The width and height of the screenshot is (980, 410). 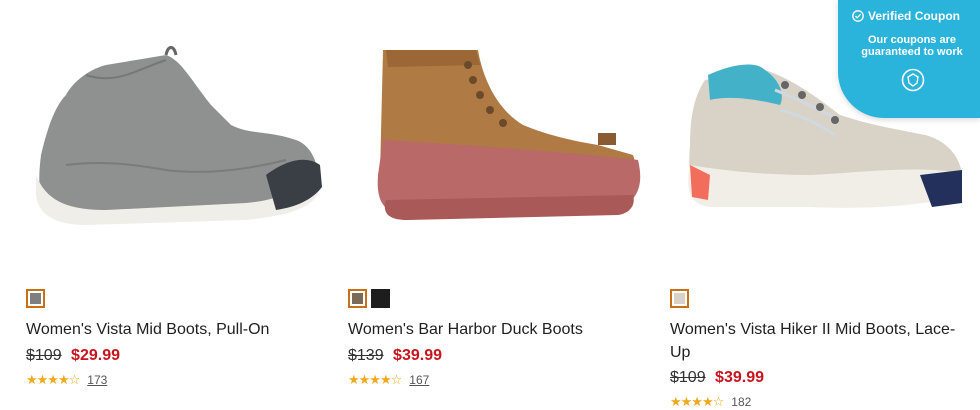 I want to click on price: $109 $39.99, so click(x=717, y=378).